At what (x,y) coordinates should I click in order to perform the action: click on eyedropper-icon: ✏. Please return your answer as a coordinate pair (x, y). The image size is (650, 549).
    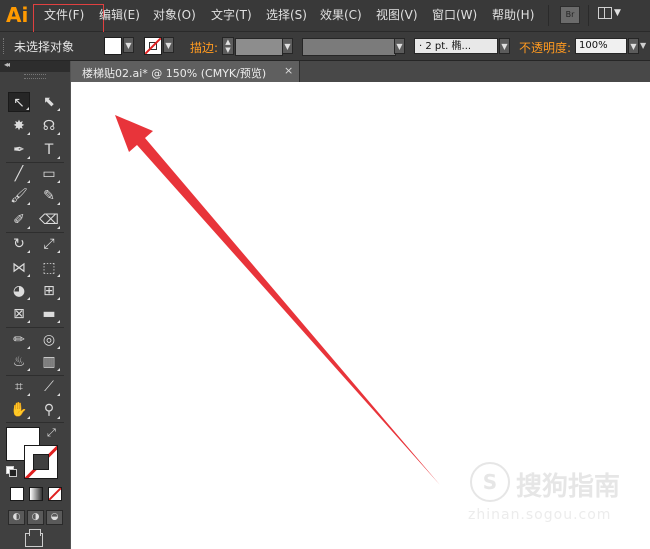
    Looking at the image, I should click on (19, 340).